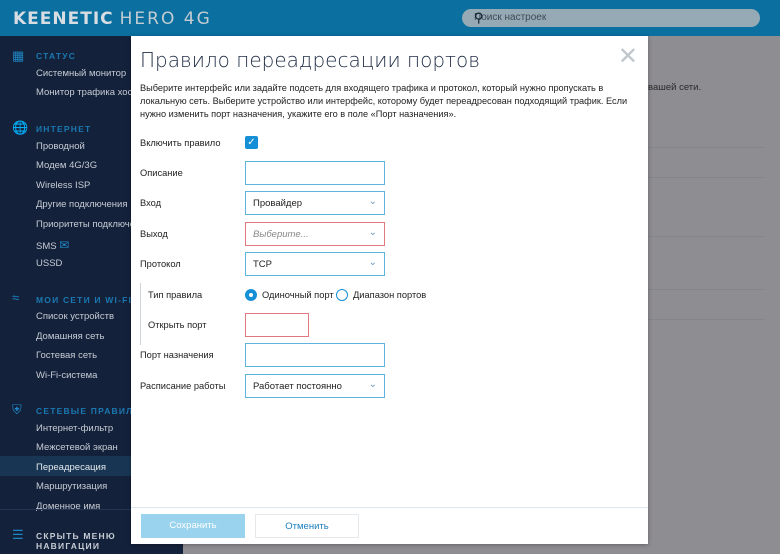  Describe the element at coordinates (315, 386) in the screenshot. I see `schedule-select: Работает постоянно ⌄` at that location.